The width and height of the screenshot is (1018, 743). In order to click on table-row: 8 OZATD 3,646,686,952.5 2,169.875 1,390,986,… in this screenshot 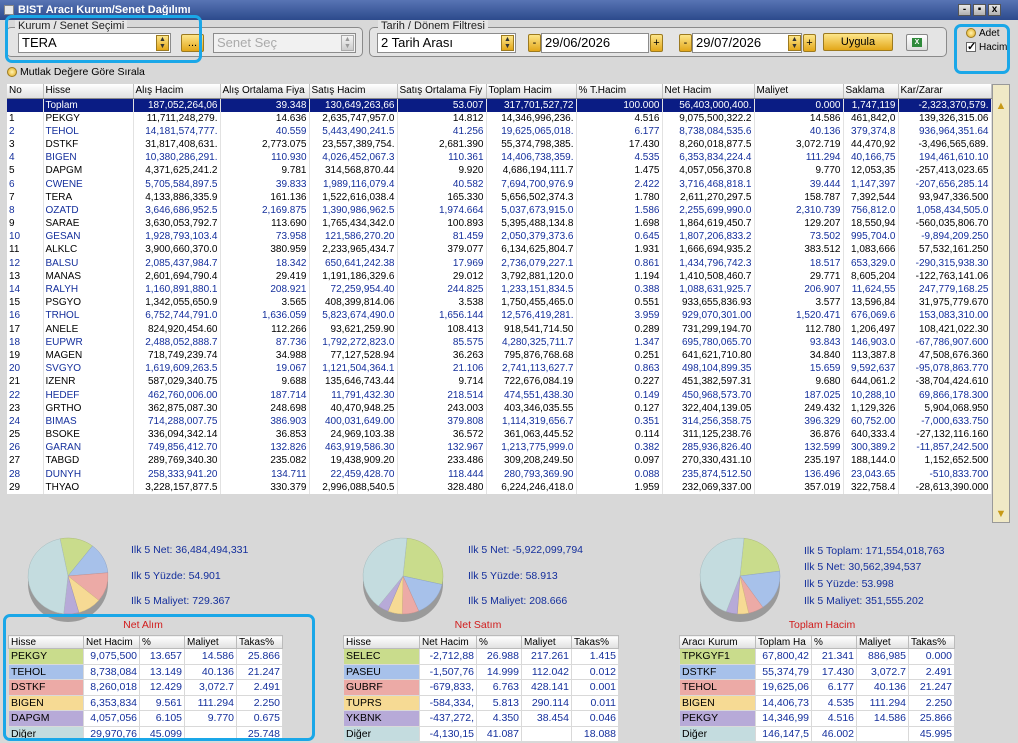, I will do `click(499, 210)`.